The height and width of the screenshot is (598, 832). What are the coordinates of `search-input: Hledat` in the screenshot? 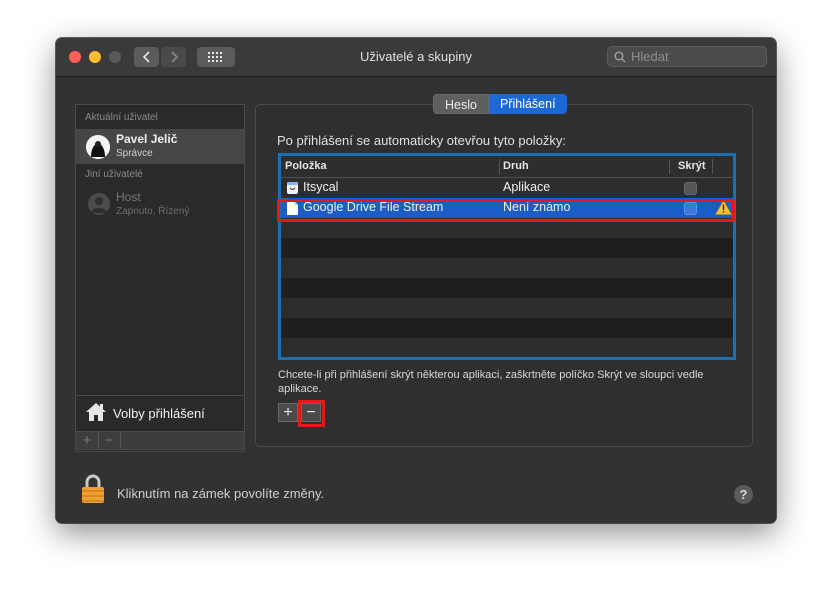 It's located at (687, 56).